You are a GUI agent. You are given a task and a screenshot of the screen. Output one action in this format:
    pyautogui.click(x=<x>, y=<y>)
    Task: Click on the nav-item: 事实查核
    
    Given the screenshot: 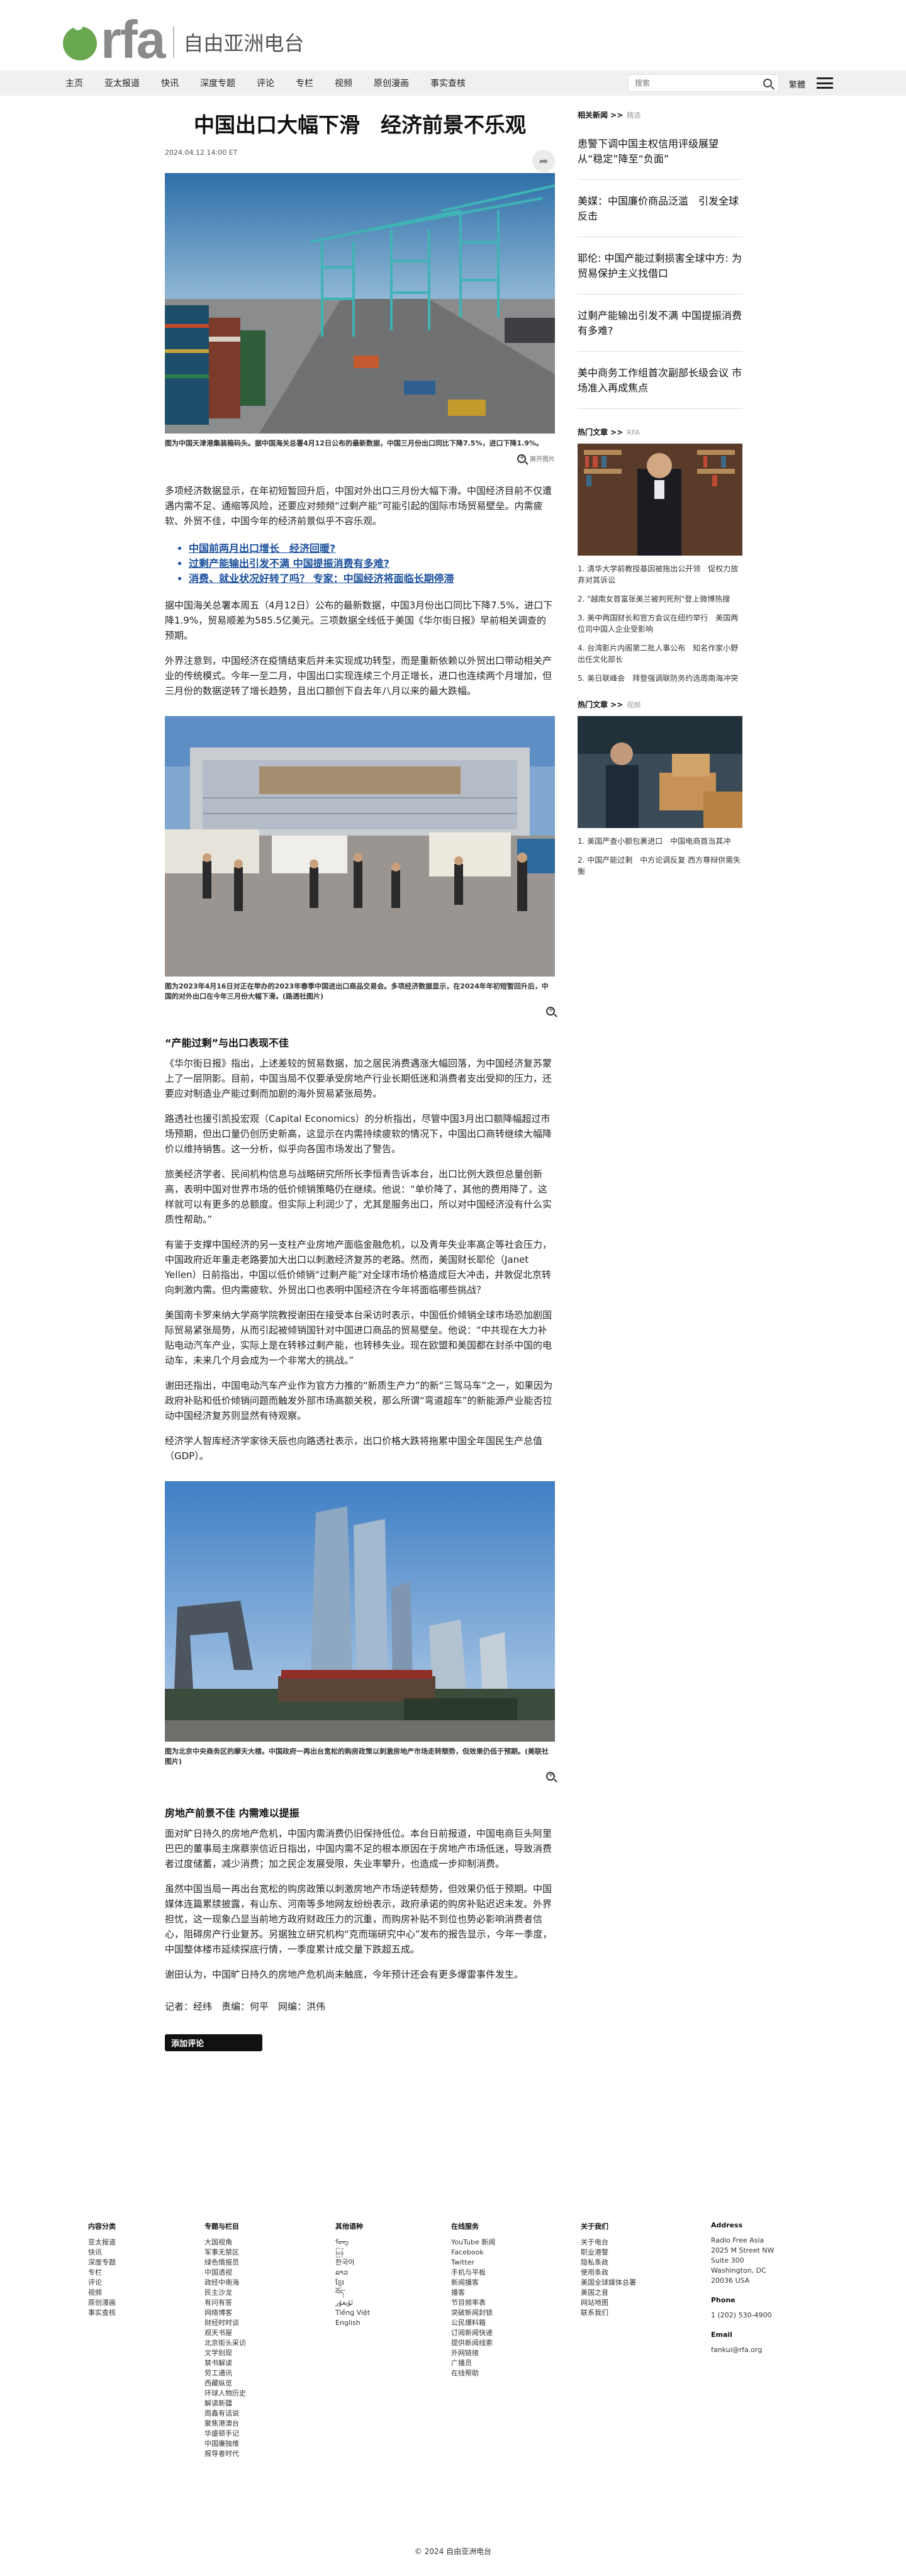 What is the action you would take?
    pyautogui.click(x=448, y=83)
    